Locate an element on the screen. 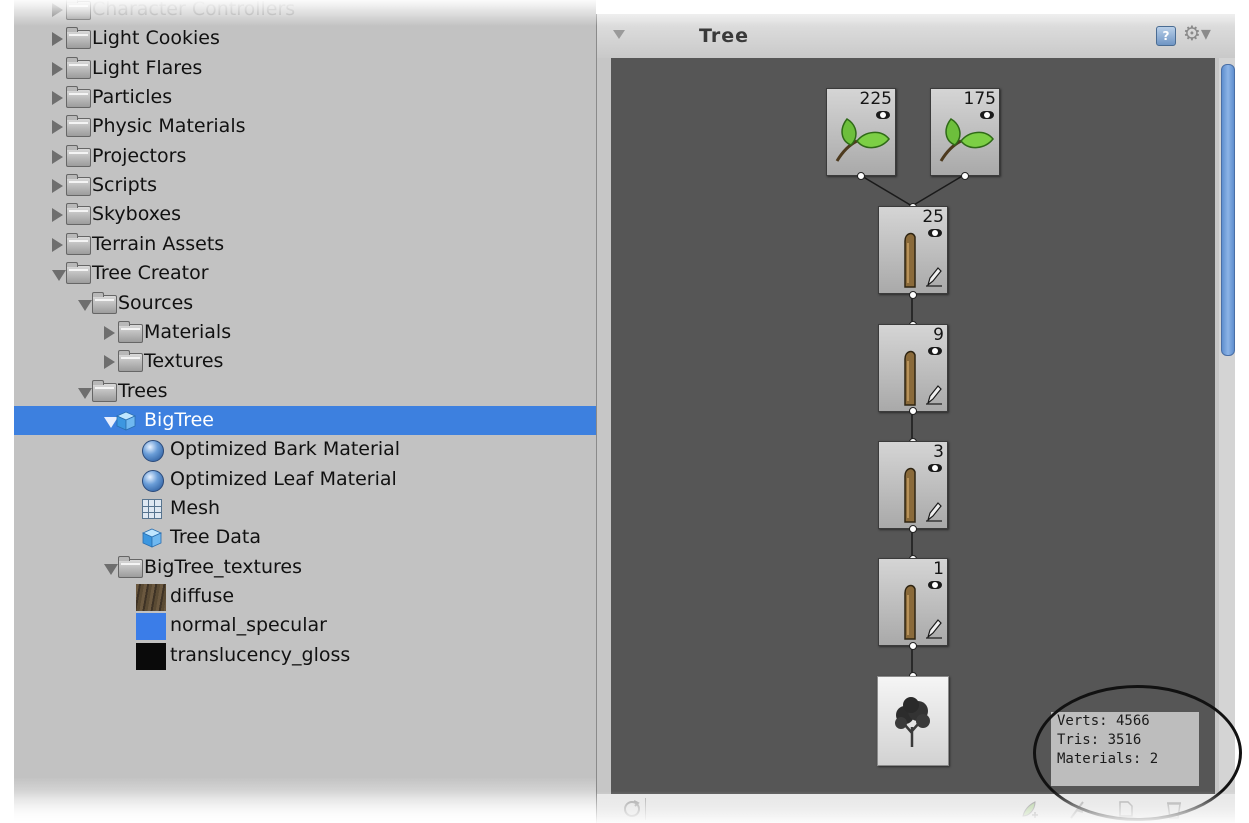 The height and width of the screenshot is (823, 1249). refresh-button is located at coordinates (632, 809).